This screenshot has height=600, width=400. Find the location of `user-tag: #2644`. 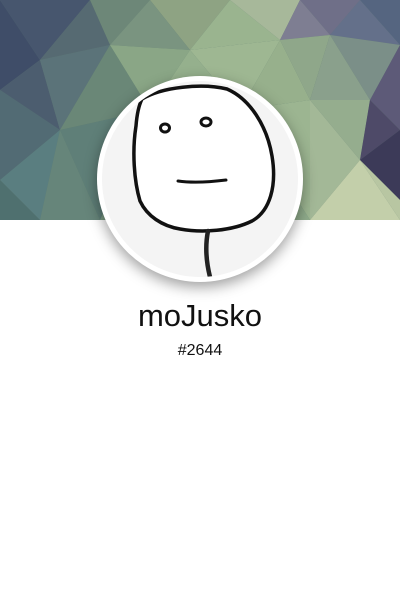

user-tag: #2644 is located at coordinates (200, 350).